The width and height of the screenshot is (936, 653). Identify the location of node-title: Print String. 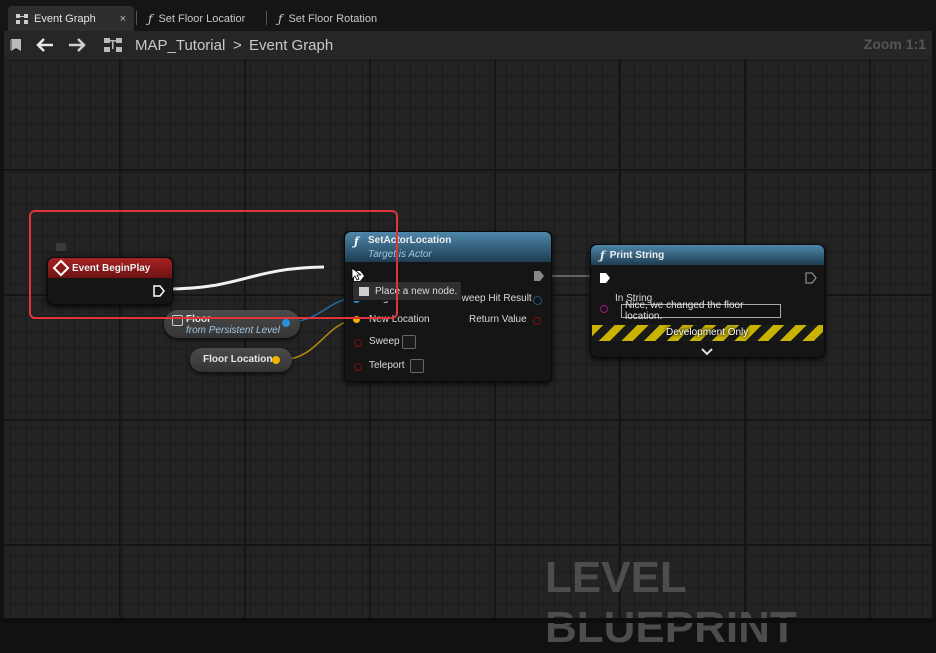
(637, 255).